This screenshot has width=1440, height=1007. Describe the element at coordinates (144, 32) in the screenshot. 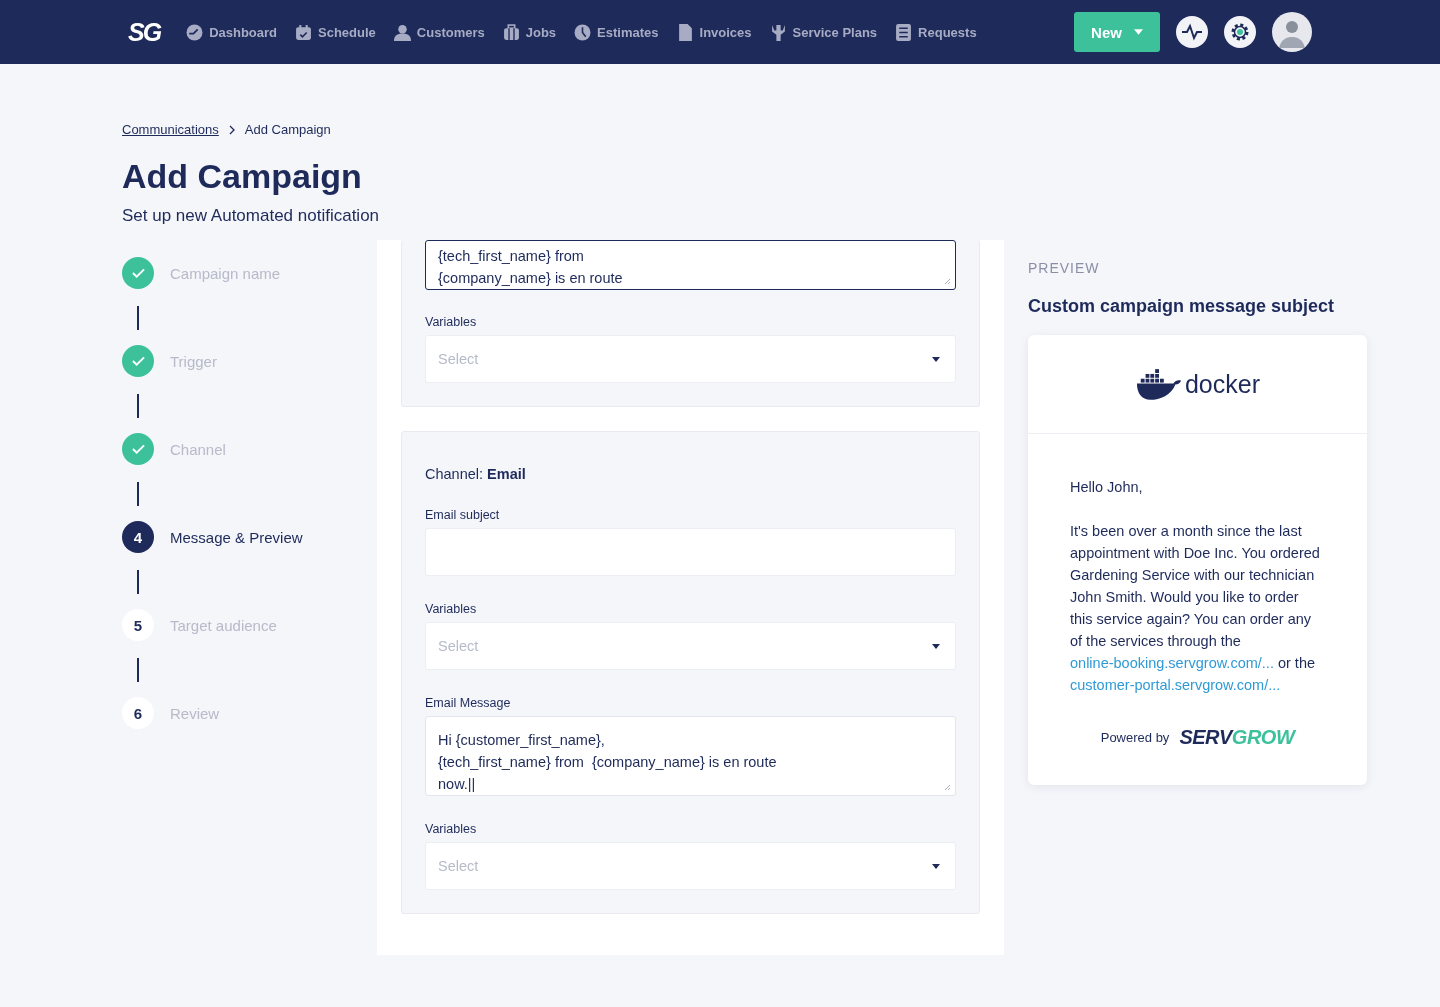

I see `logo: SG` at that location.